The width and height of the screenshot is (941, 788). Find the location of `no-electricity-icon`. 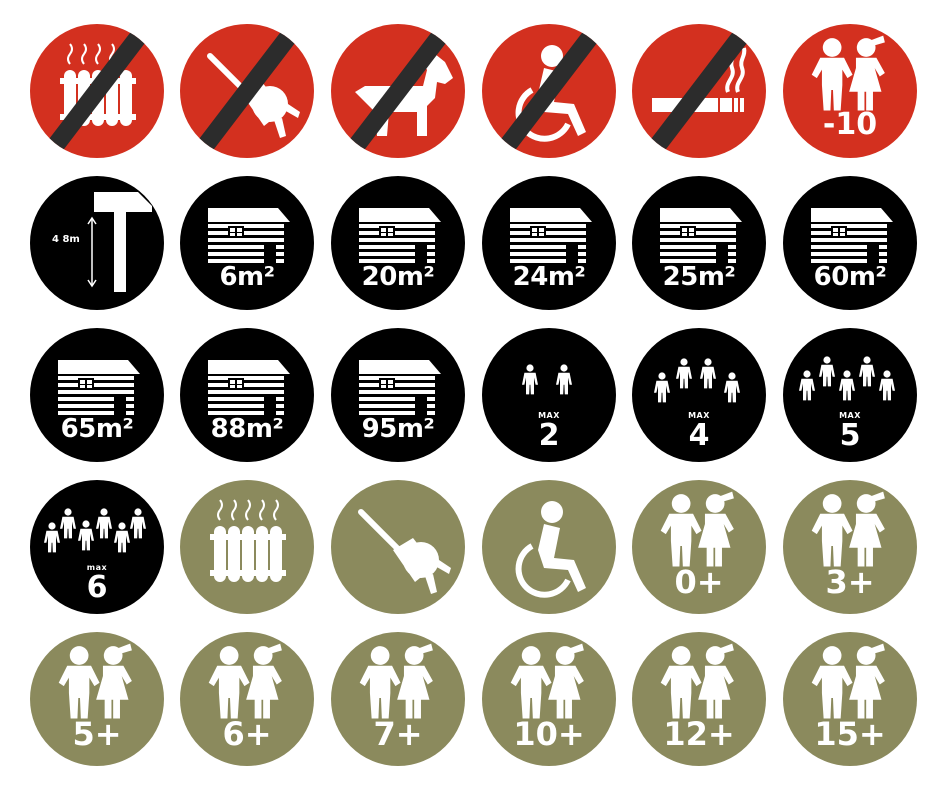

no-electricity-icon is located at coordinates (247, 91).